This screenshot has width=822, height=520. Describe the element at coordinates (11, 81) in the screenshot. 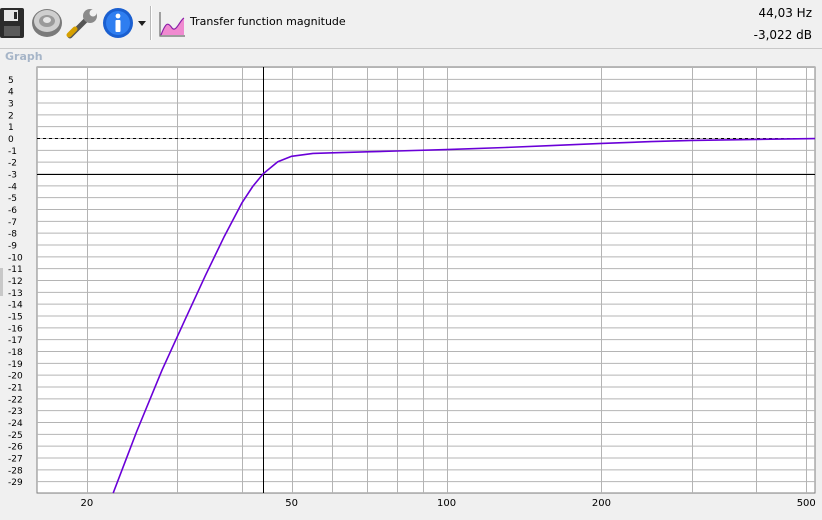

I see `y-tick-label: 5` at that location.